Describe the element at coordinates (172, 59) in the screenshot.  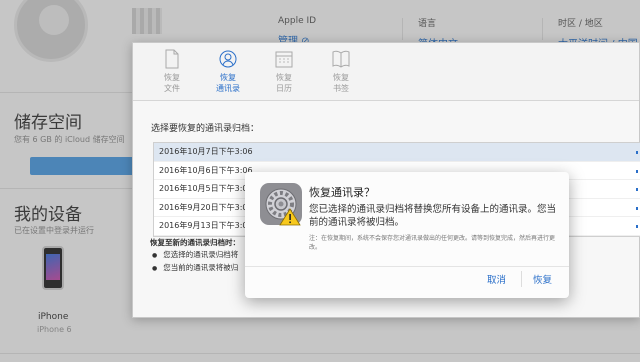
I see `file-icon` at that location.